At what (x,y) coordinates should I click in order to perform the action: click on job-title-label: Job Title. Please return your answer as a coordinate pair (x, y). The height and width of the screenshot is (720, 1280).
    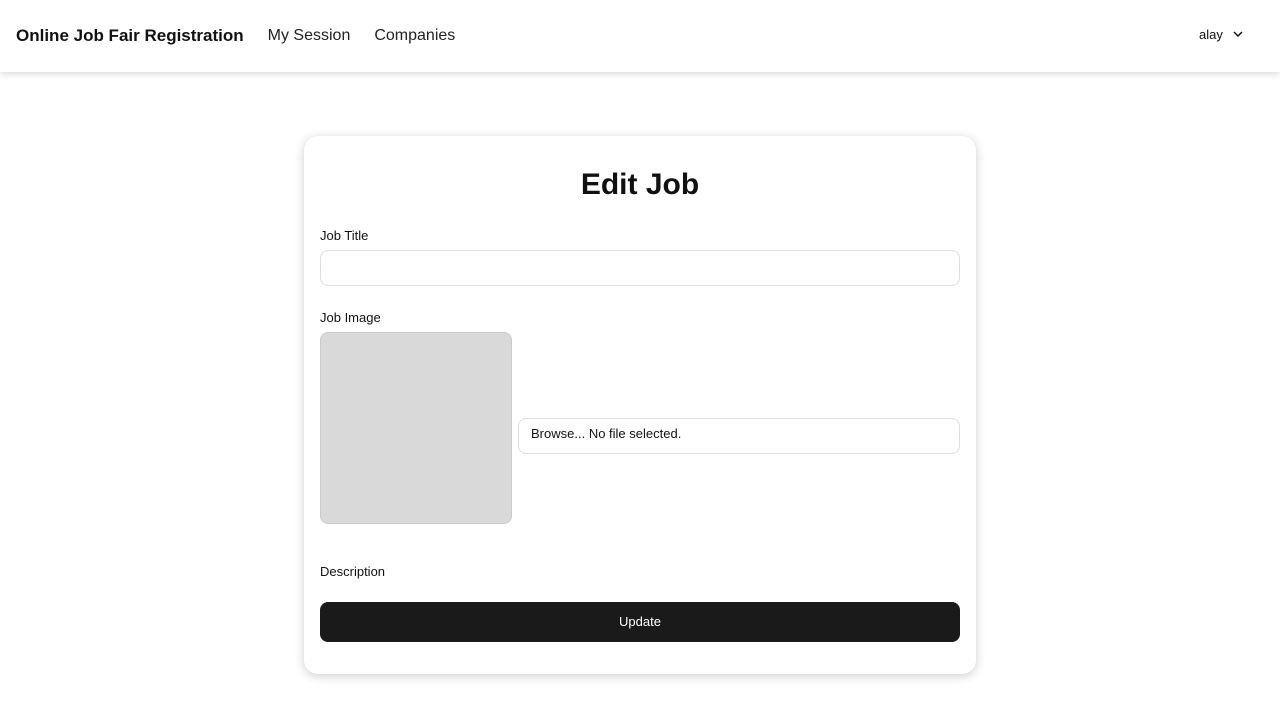
    Looking at the image, I should click on (344, 235).